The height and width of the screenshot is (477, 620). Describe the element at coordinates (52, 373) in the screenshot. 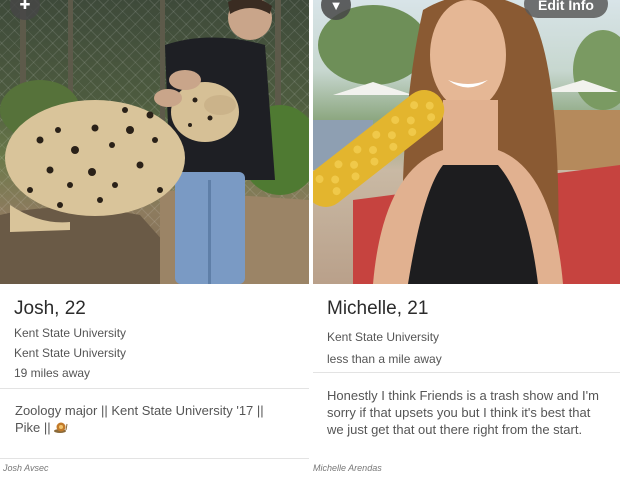

I see `profile-distance: 19 miles away` at that location.